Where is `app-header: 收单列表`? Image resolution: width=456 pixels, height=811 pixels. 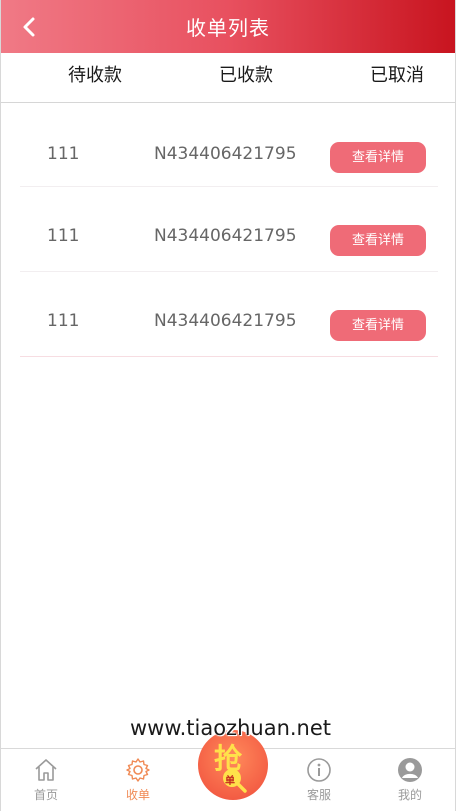 app-header: 收单列表 is located at coordinates (228, 26).